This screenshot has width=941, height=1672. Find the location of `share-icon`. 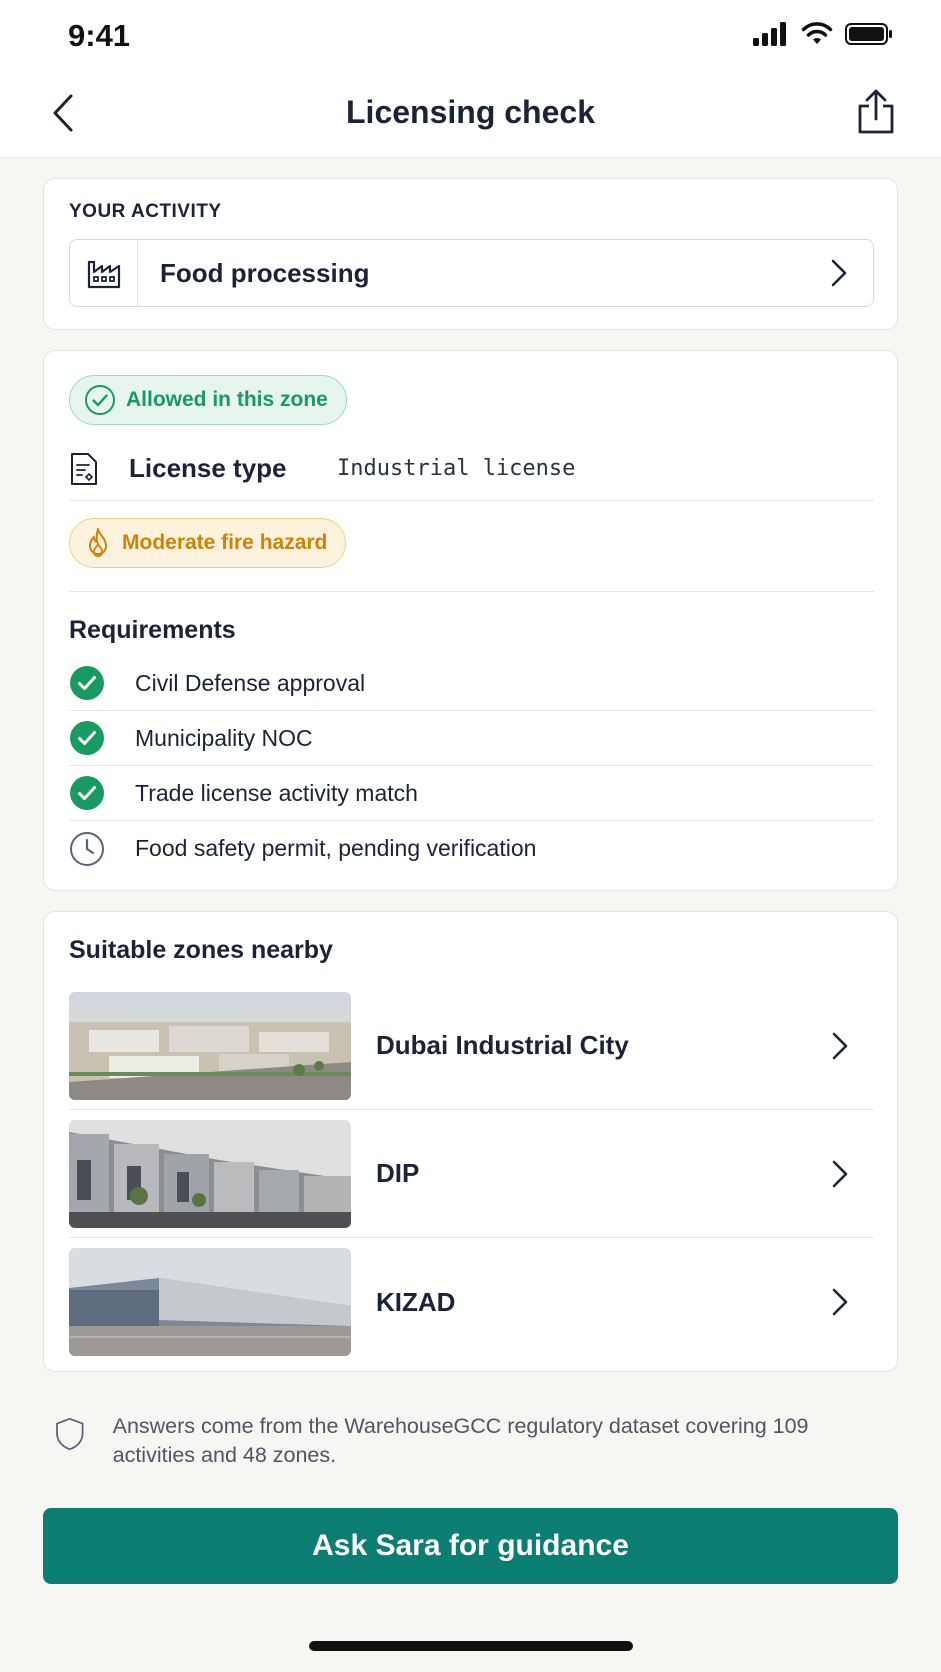

share-icon is located at coordinates (876, 111).